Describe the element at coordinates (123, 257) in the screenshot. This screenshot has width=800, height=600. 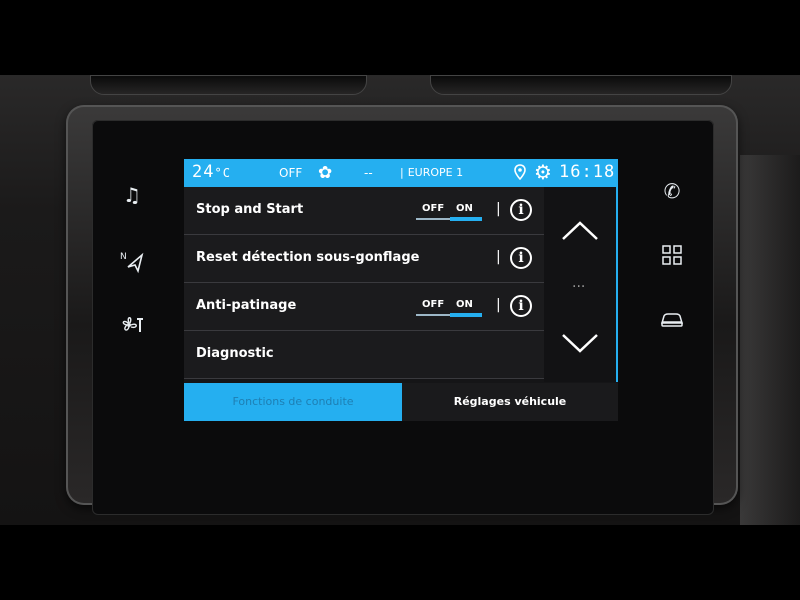
I see `svg-text: N` at that location.